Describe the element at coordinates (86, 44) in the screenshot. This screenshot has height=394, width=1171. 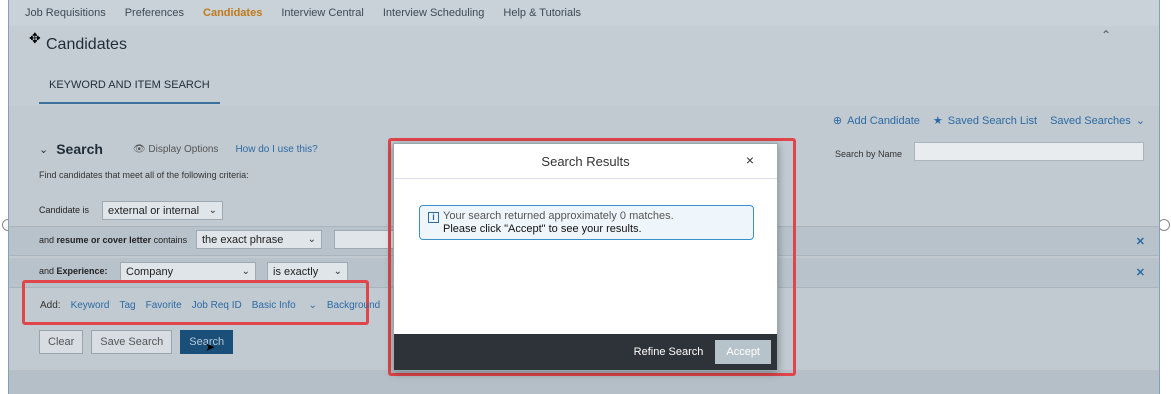
I see `page-title: Candidates` at that location.